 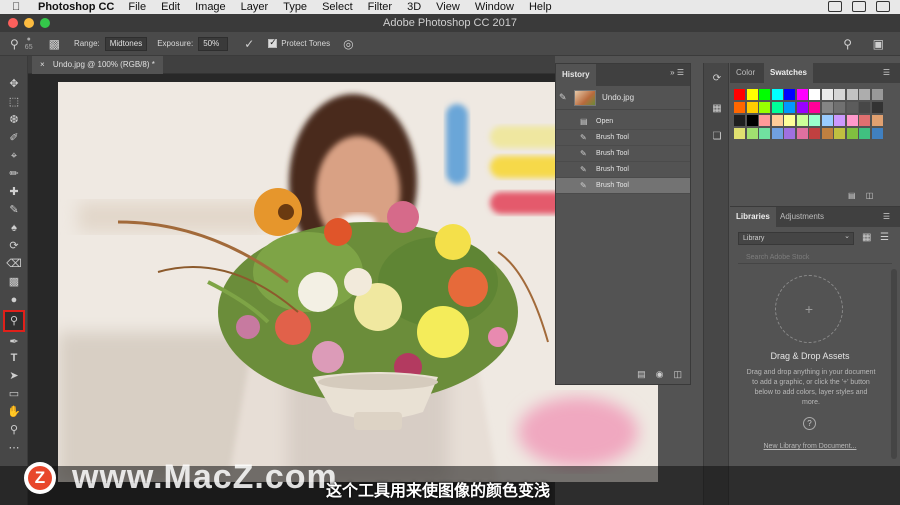 What do you see at coordinates (448, 7) in the screenshot?
I see `menu-view: View` at bounding box center [448, 7].